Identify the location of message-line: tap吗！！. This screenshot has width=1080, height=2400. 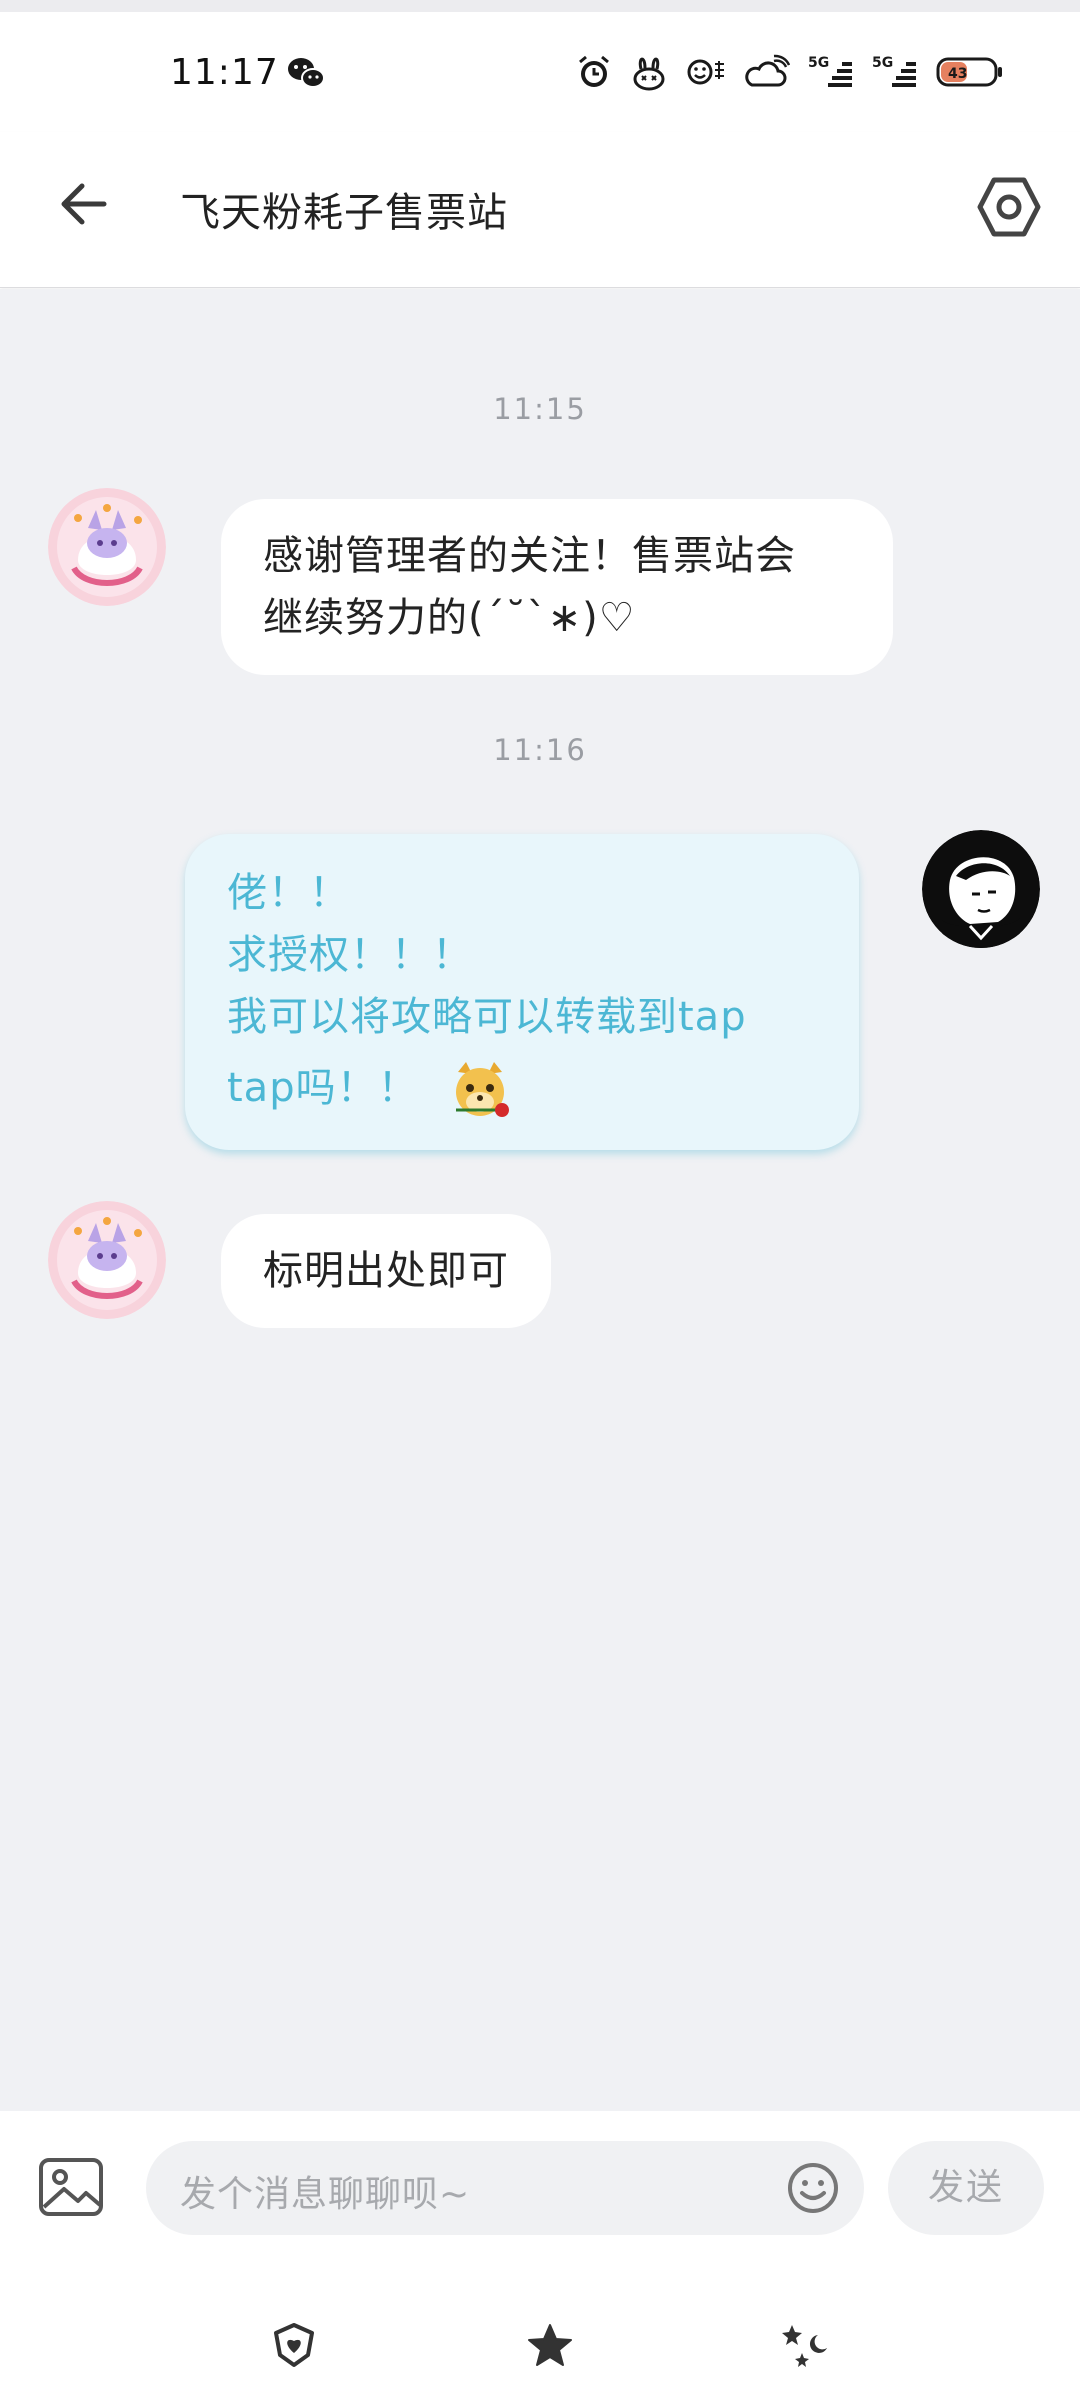
(522, 1088).